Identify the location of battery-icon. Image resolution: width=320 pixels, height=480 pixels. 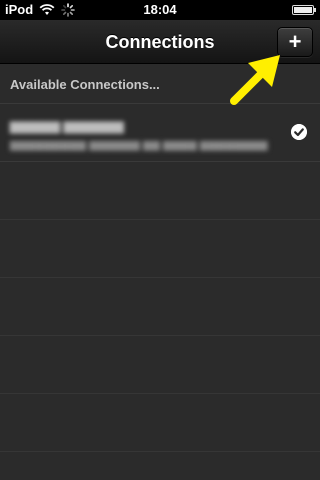
(304, 10).